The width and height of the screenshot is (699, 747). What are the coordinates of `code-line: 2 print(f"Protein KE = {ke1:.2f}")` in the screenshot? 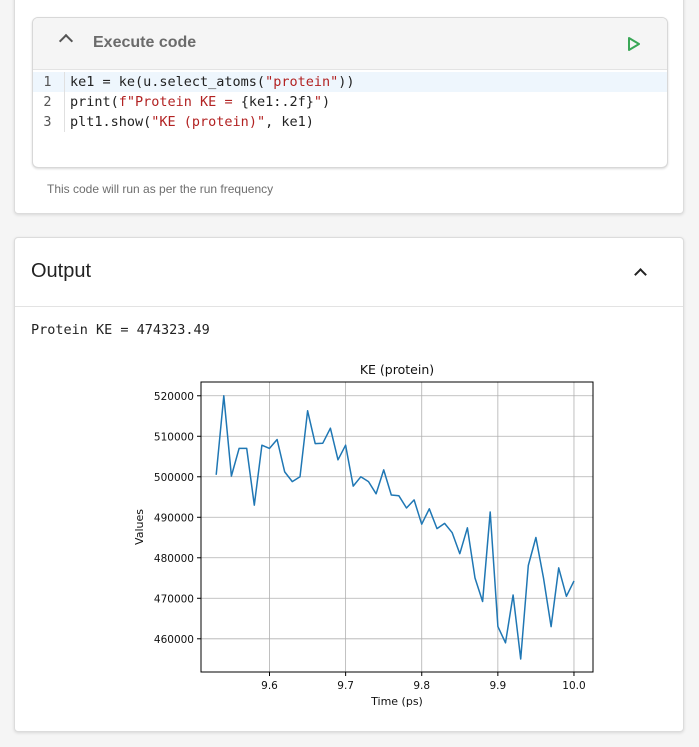 It's located at (350, 102).